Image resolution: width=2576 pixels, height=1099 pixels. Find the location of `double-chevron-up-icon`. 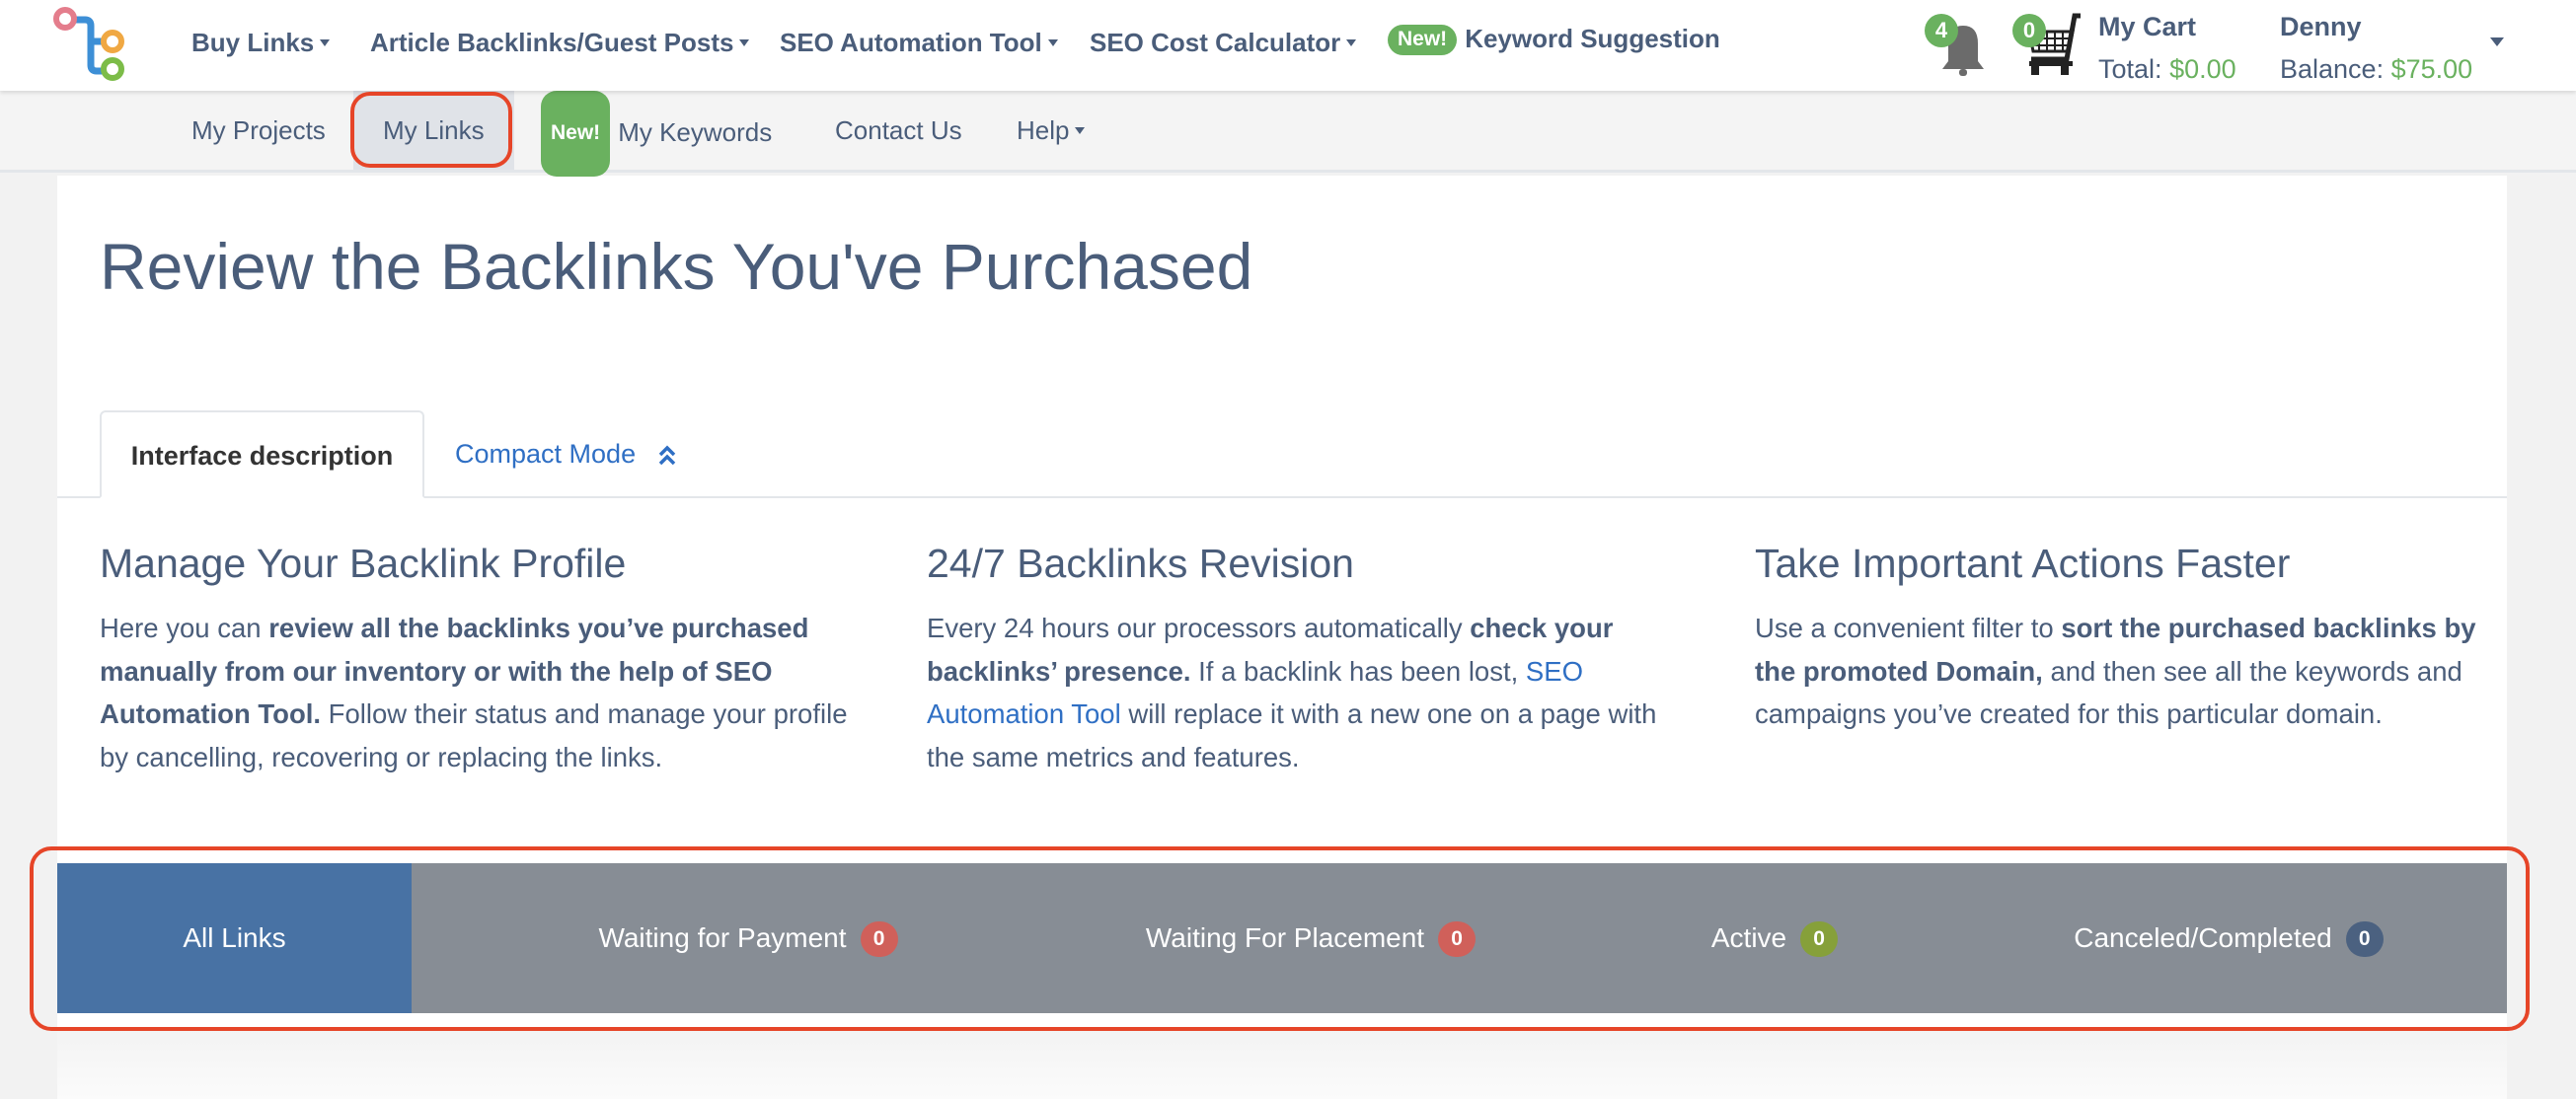

double-chevron-up-icon is located at coordinates (666, 455).